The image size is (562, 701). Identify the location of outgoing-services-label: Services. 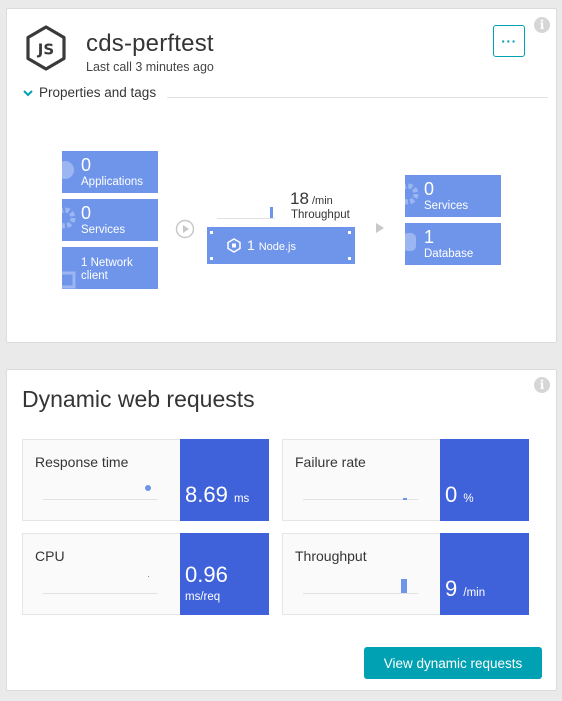
(446, 206).